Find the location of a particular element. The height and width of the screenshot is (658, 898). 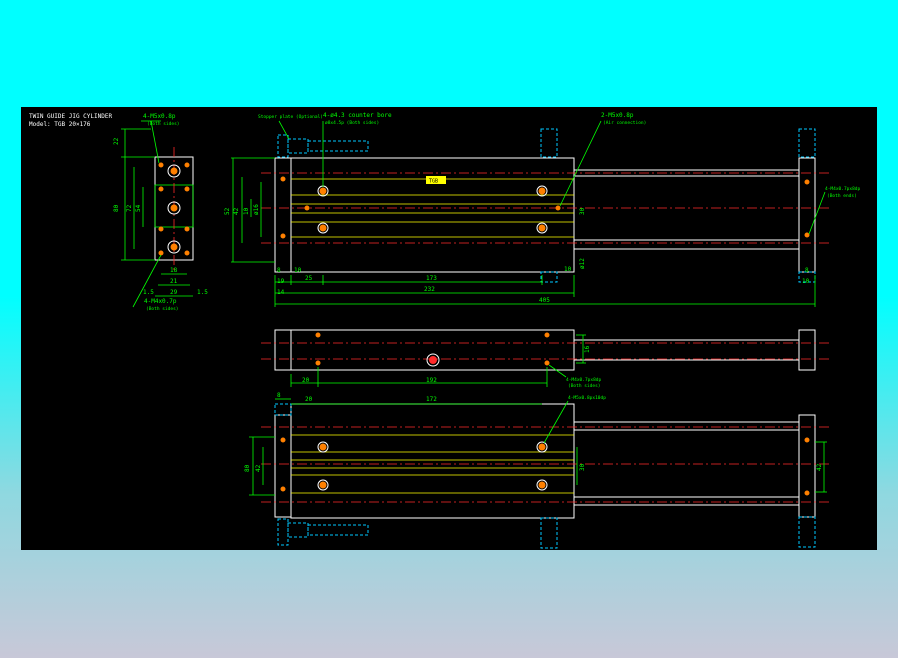

callout-bottom-right: 4-M5x0.8px10dp is located at coordinates (587, 398).